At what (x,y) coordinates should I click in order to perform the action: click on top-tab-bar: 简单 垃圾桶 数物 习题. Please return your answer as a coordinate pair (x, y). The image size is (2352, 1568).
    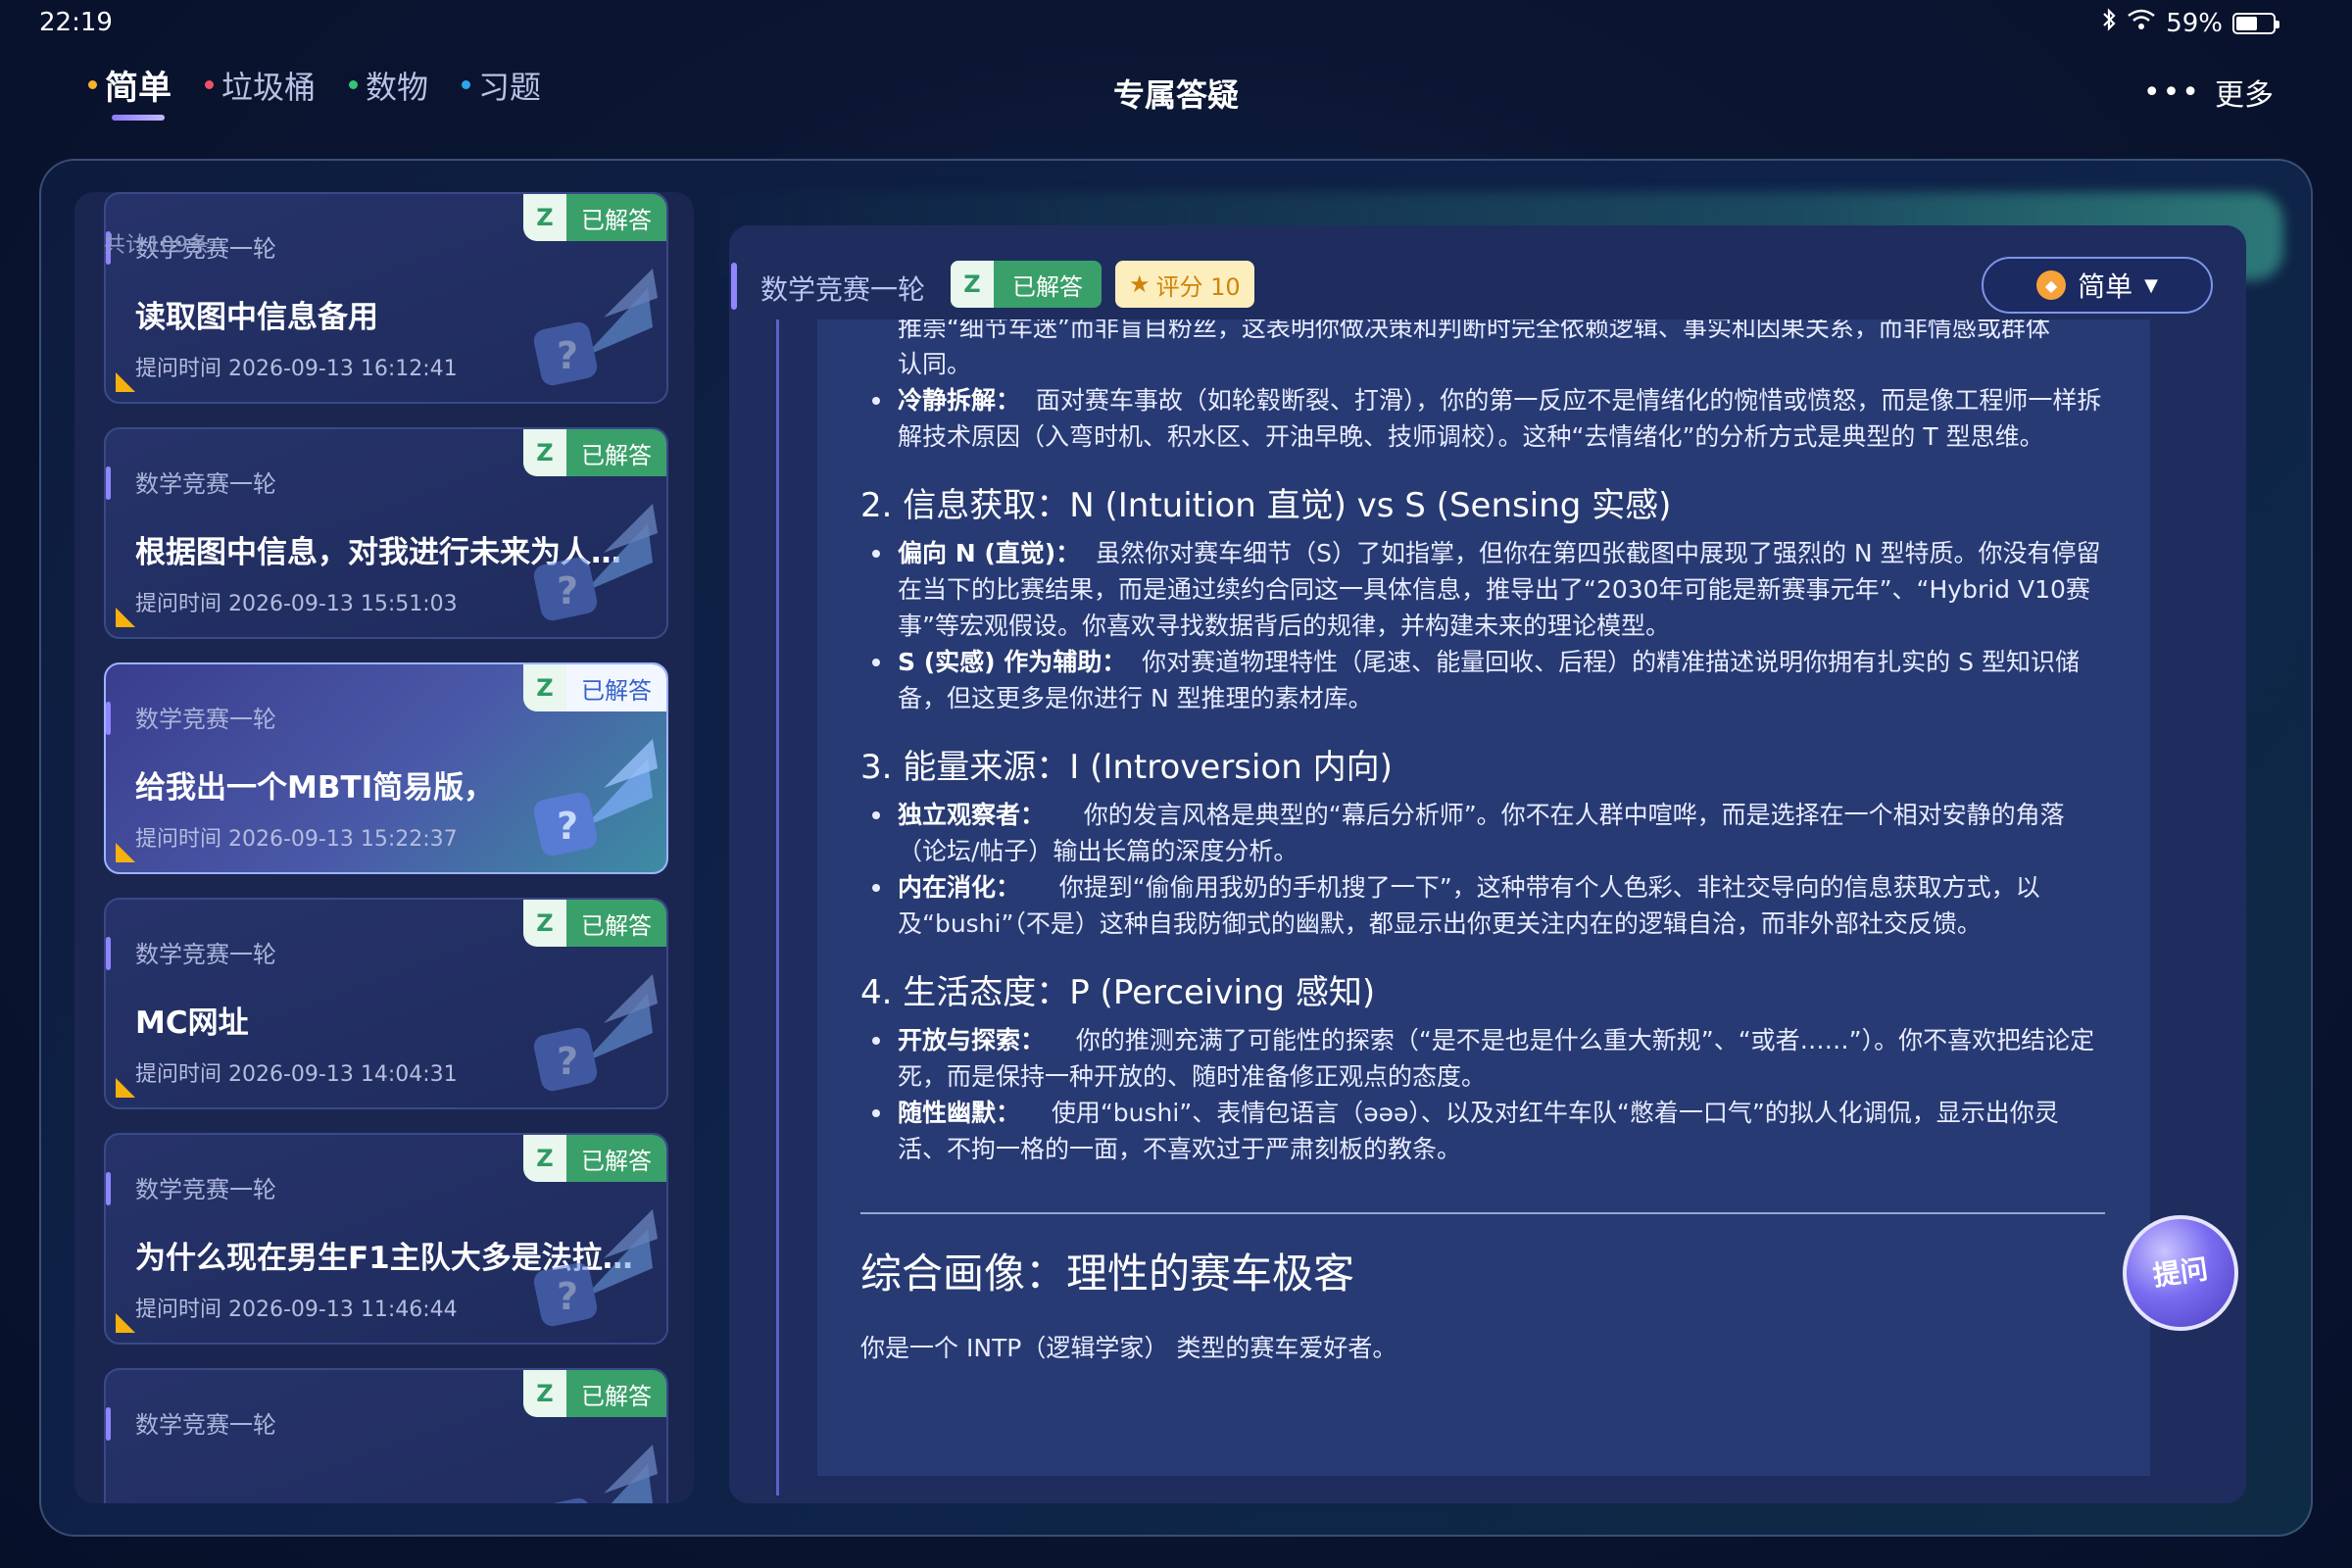
    Looking at the image, I should click on (314, 91).